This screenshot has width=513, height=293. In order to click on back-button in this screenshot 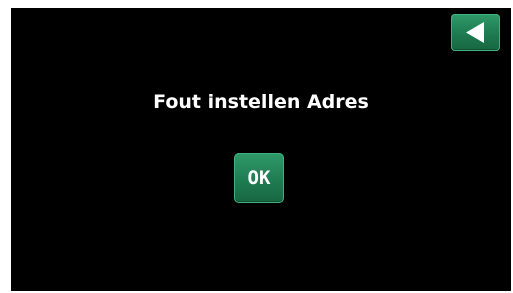, I will do `click(475, 32)`.